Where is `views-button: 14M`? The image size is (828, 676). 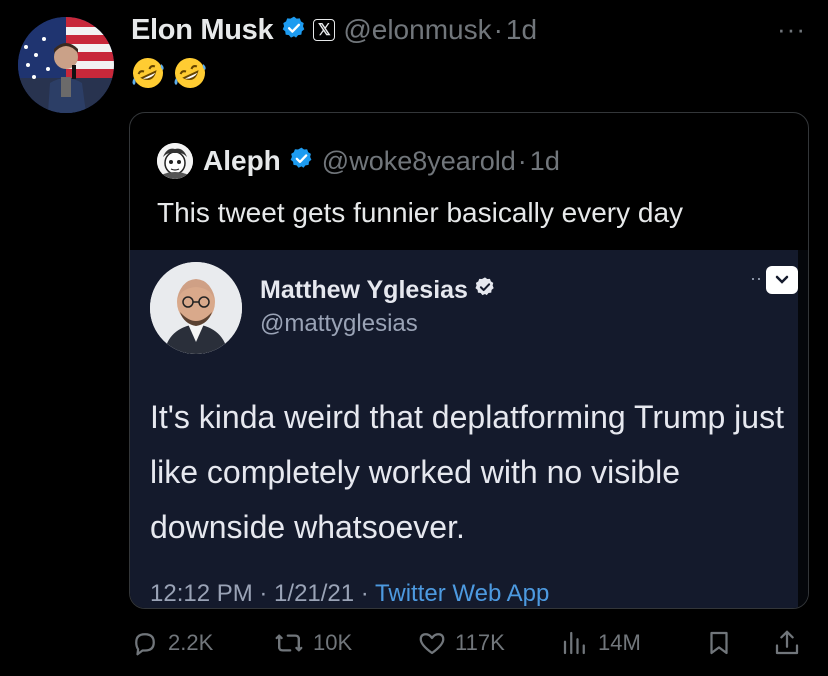 views-button: 14M is located at coordinates (600, 643).